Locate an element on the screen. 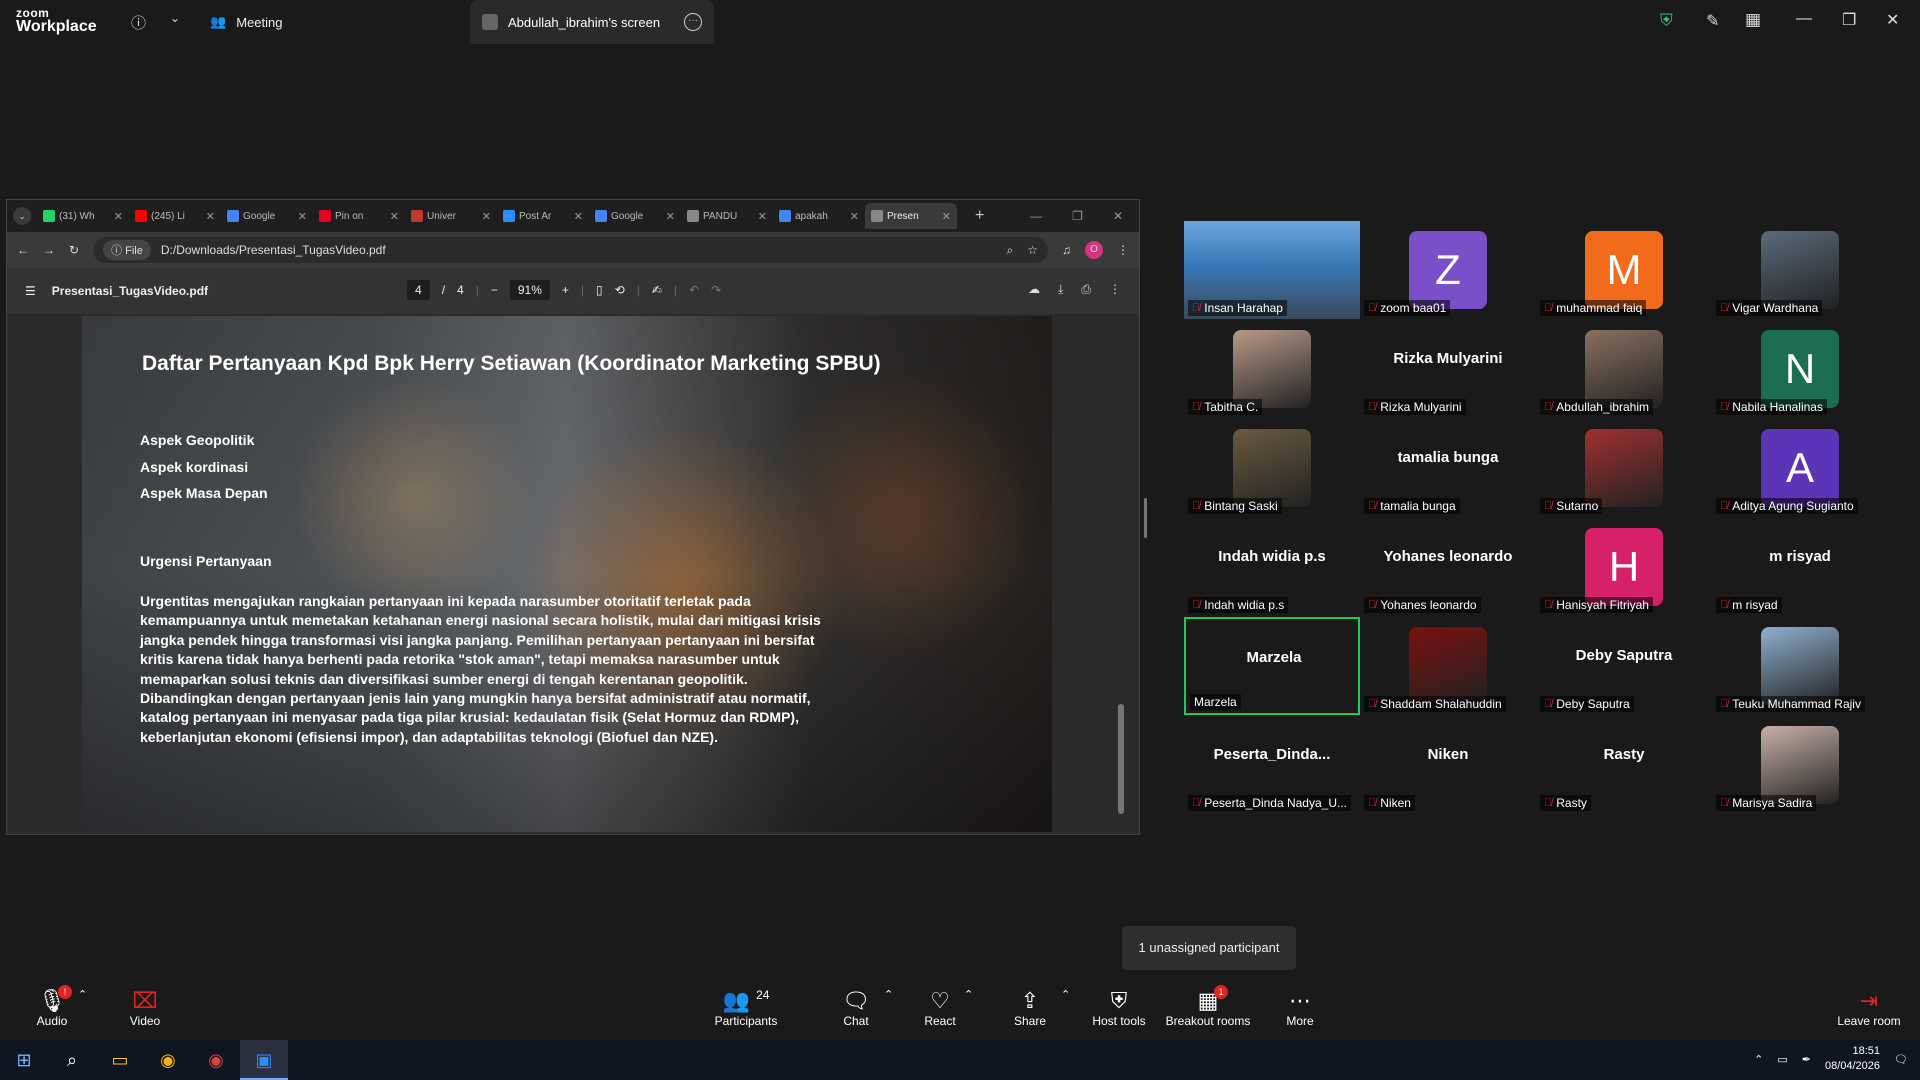 The height and width of the screenshot is (1080, 1920). back-icon: ← is located at coordinates (23, 250).